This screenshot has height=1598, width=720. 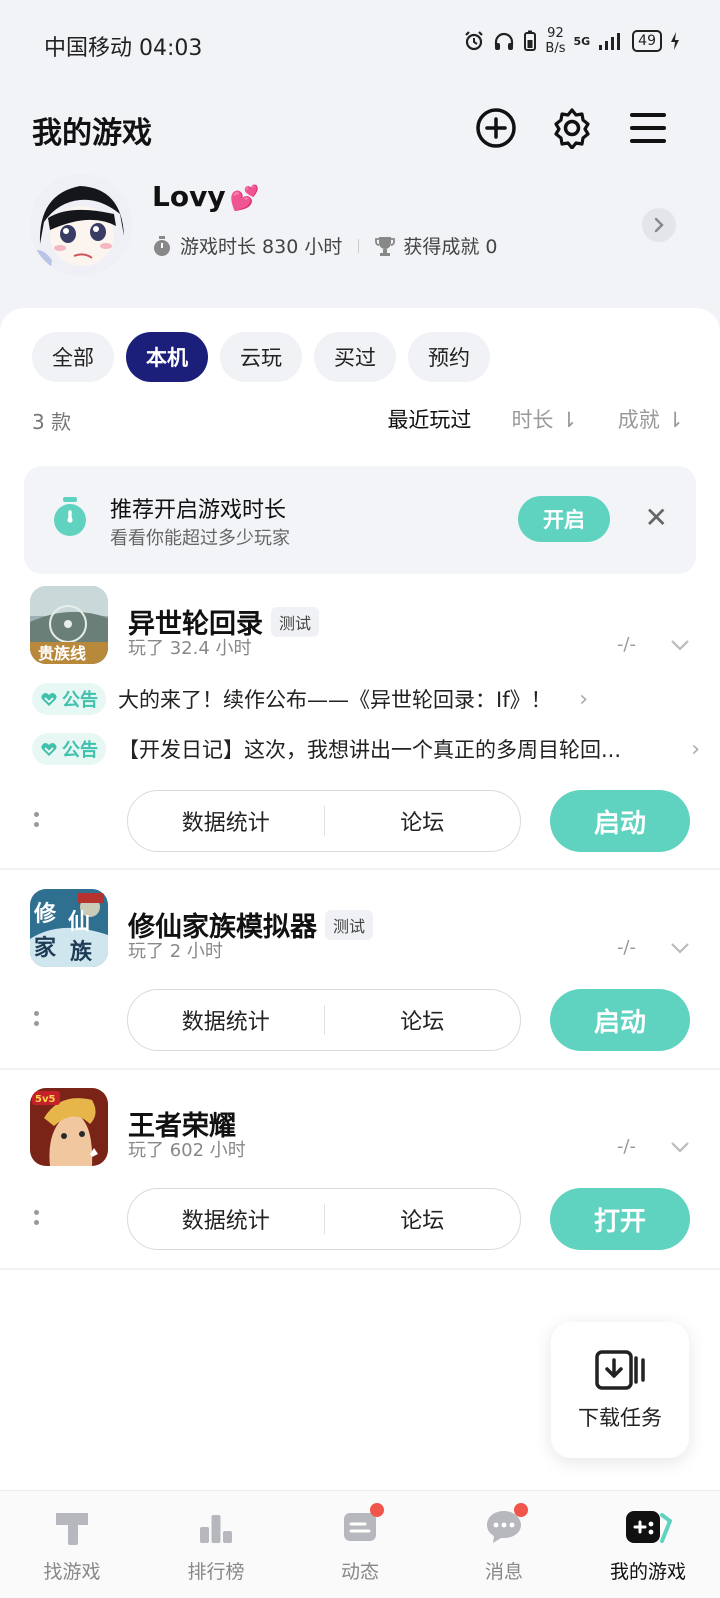 What do you see at coordinates (385, 246) in the screenshot?
I see `trophy-icon` at bounding box center [385, 246].